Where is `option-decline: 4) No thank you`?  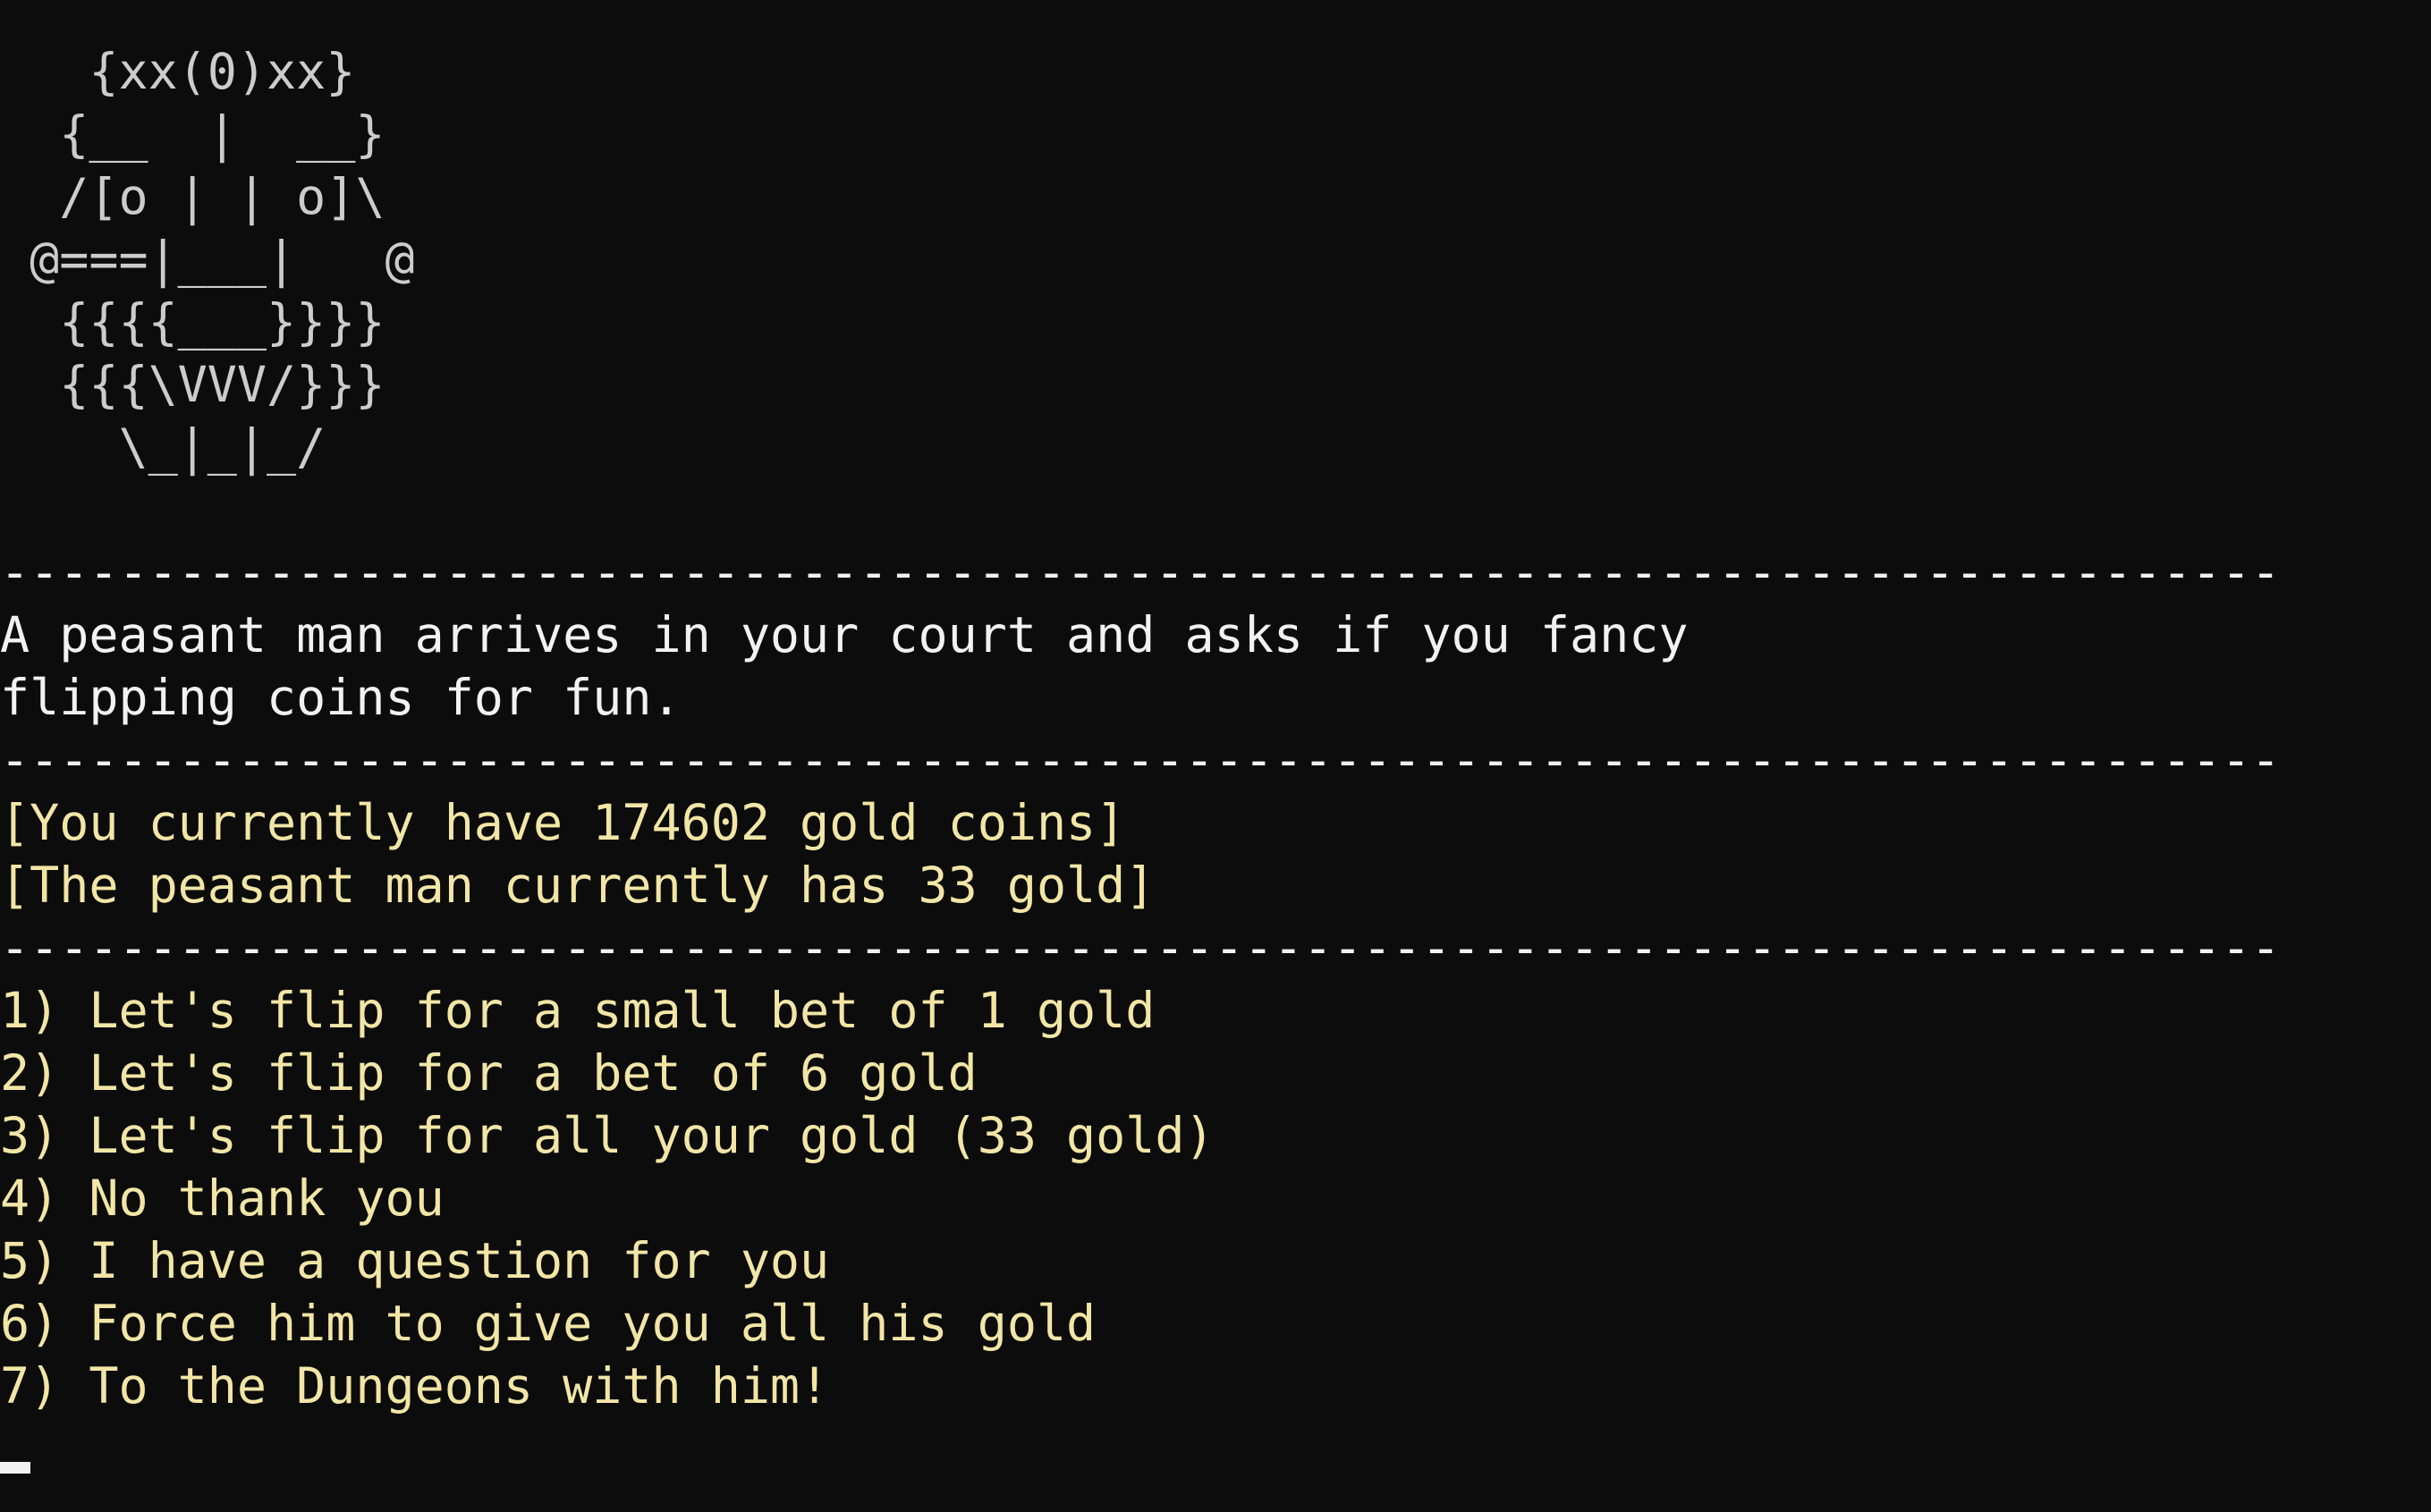
option-decline: 4) No thank you is located at coordinates (222, 1198).